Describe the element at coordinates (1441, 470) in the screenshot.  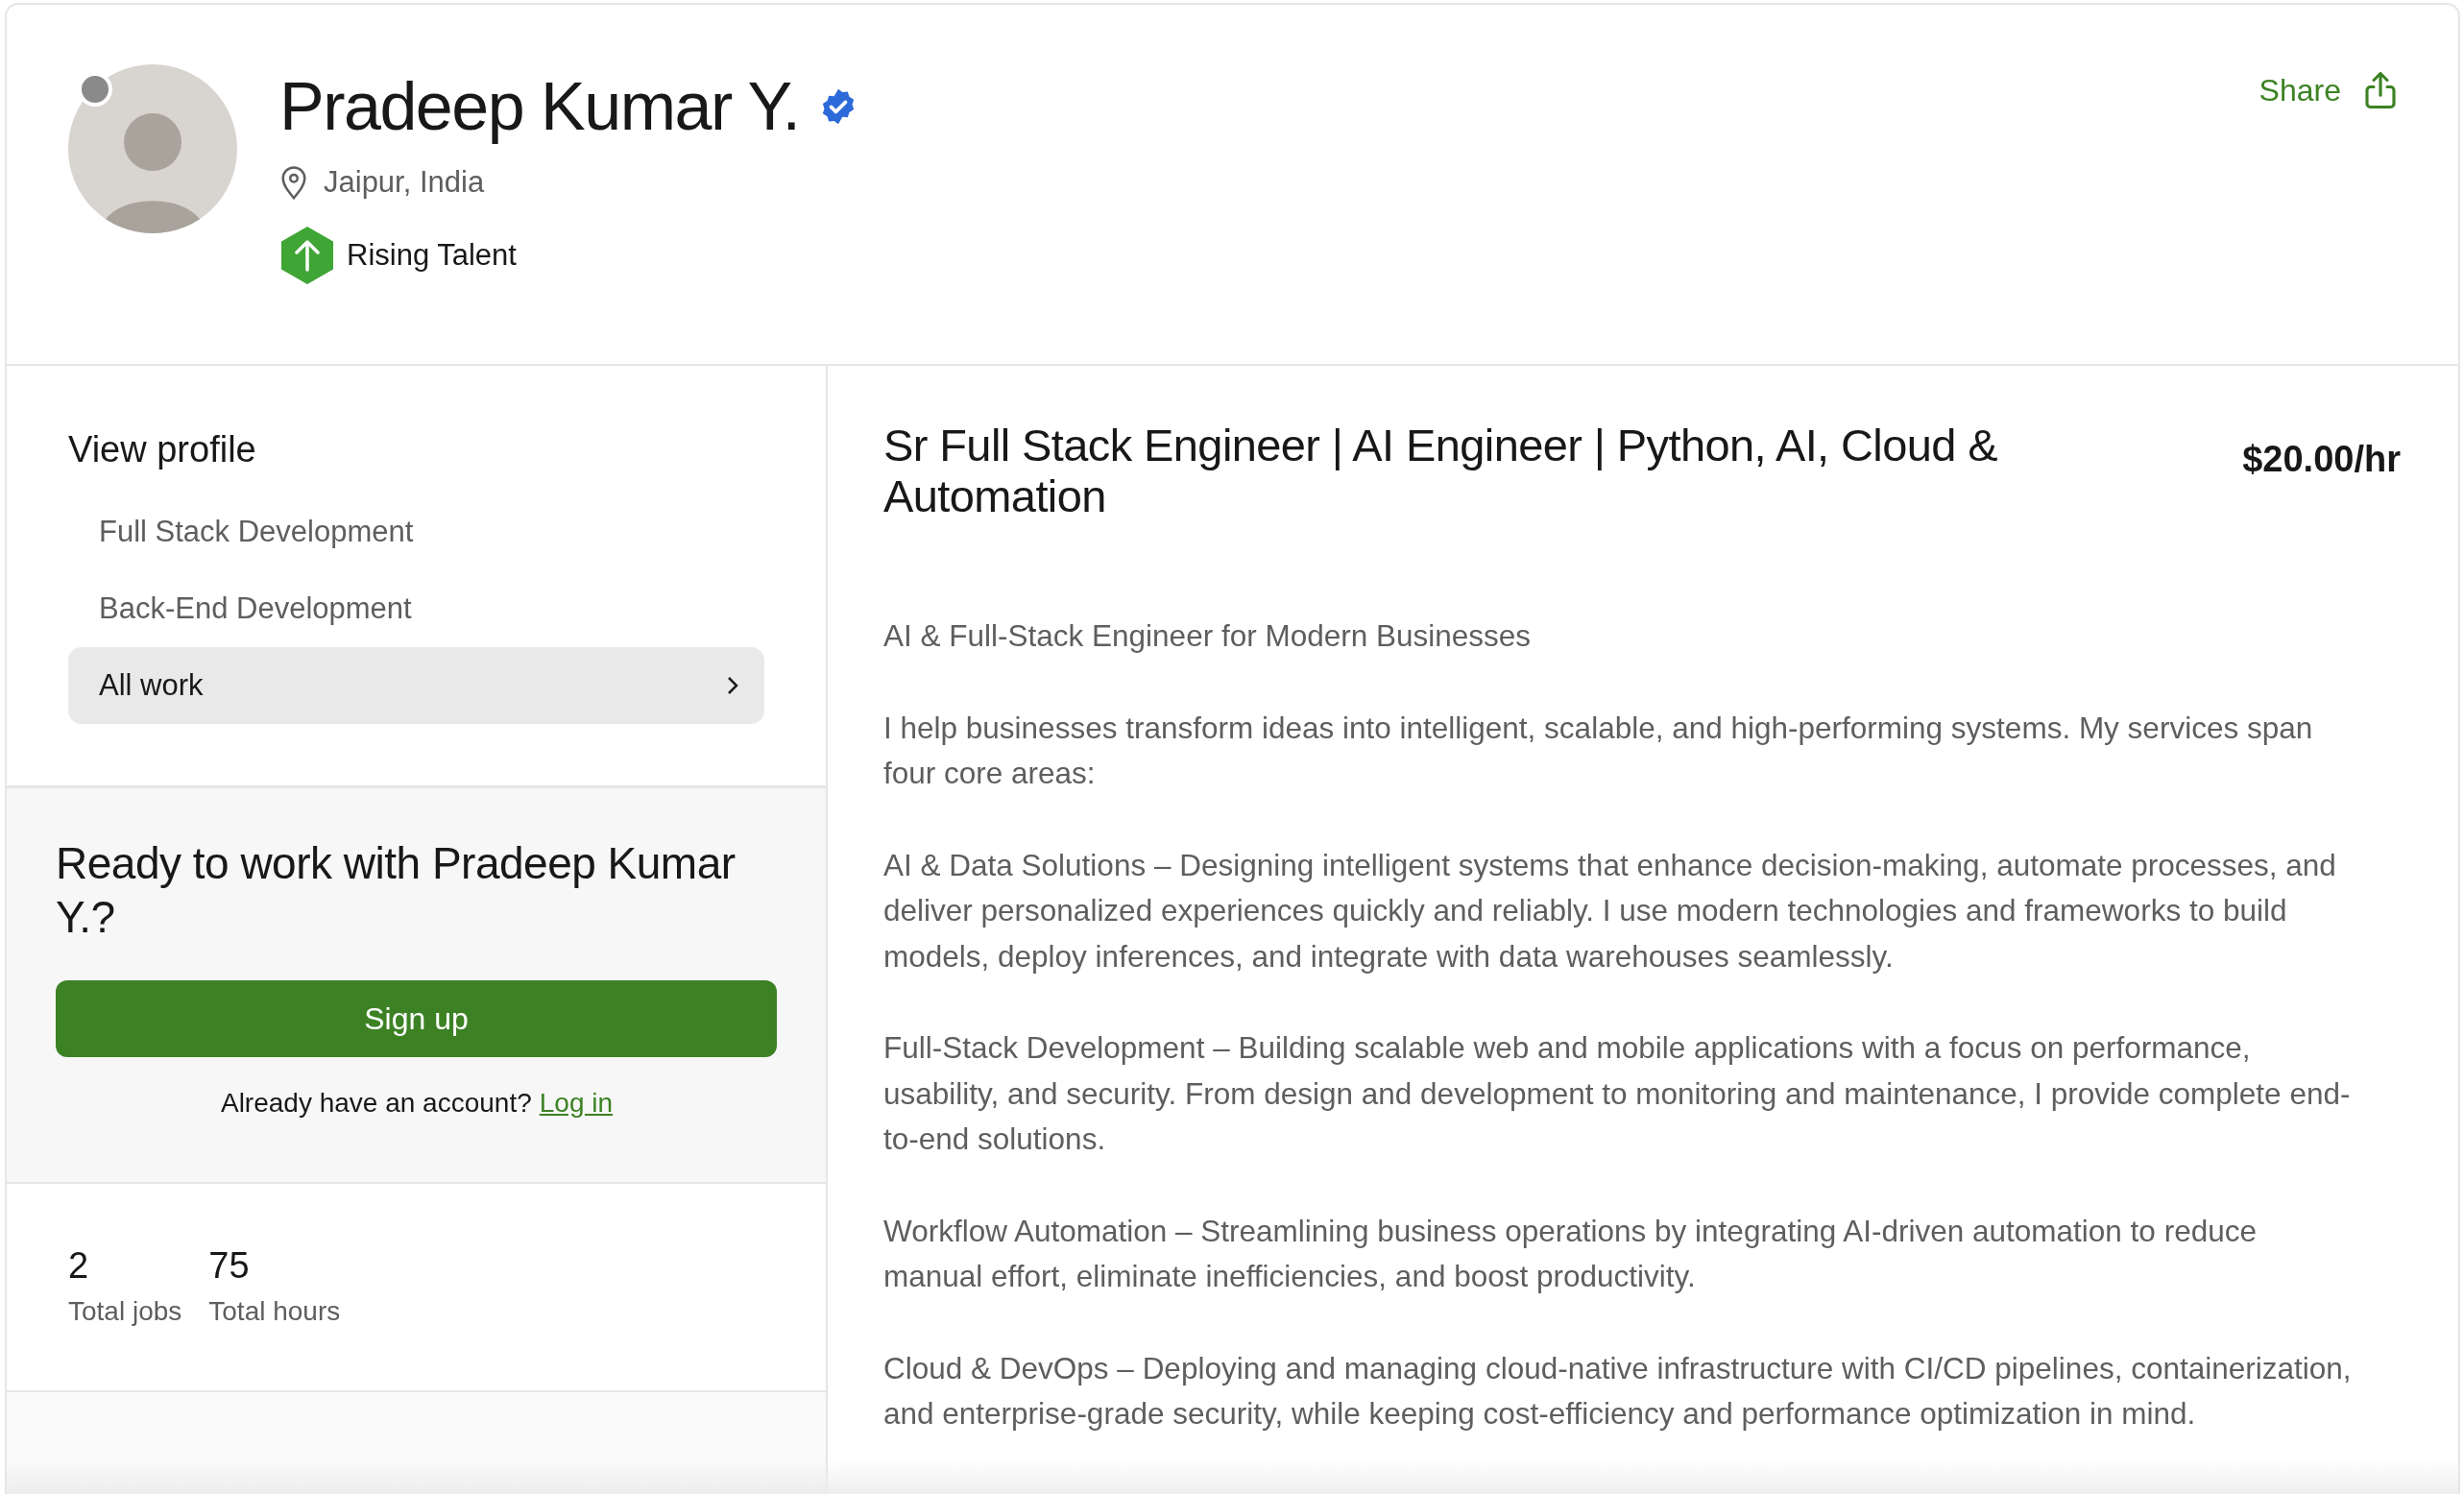
I see `profile-title: Sr Full Stack Engineer | AI Engineer | Python, AI, Cloud & Automation` at that location.